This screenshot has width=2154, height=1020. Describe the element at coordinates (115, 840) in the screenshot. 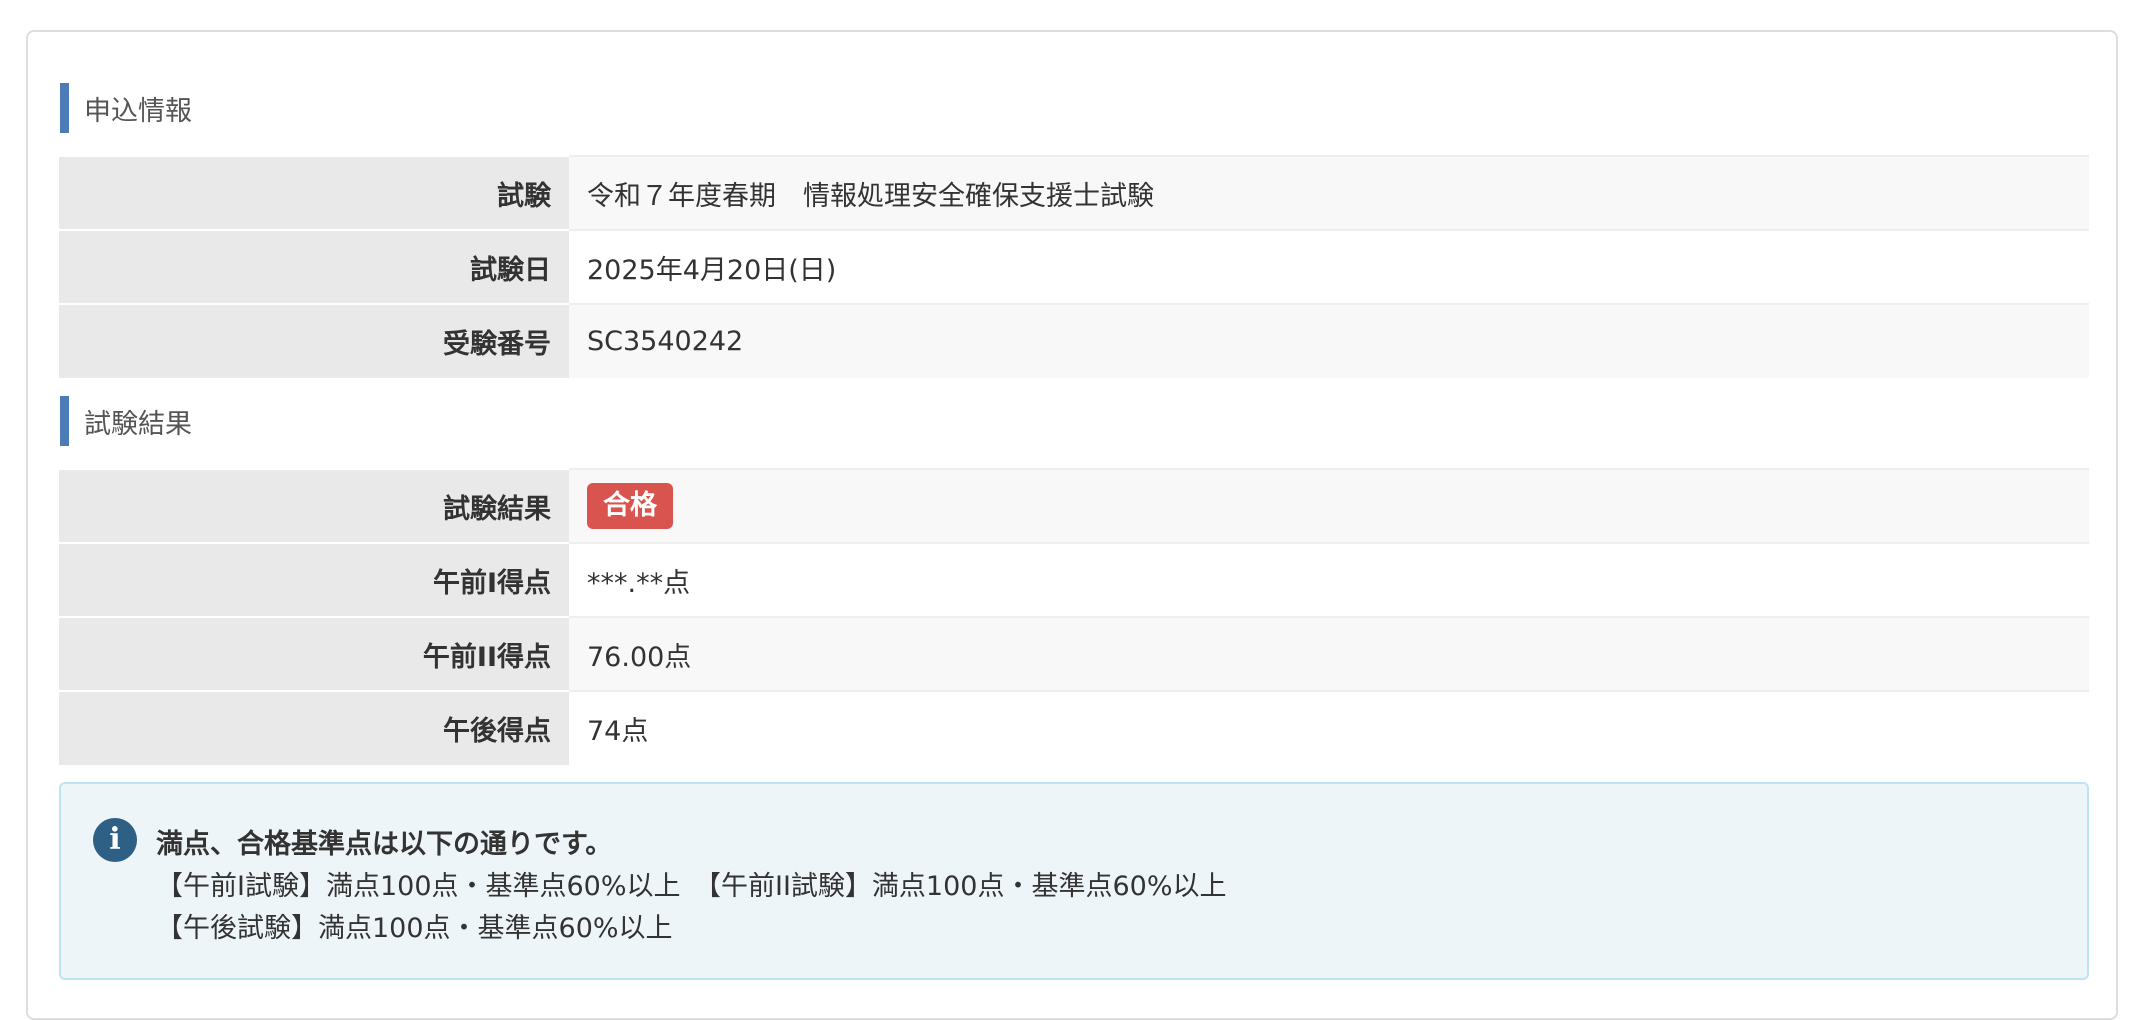

I see `info-icon: i` at that location.